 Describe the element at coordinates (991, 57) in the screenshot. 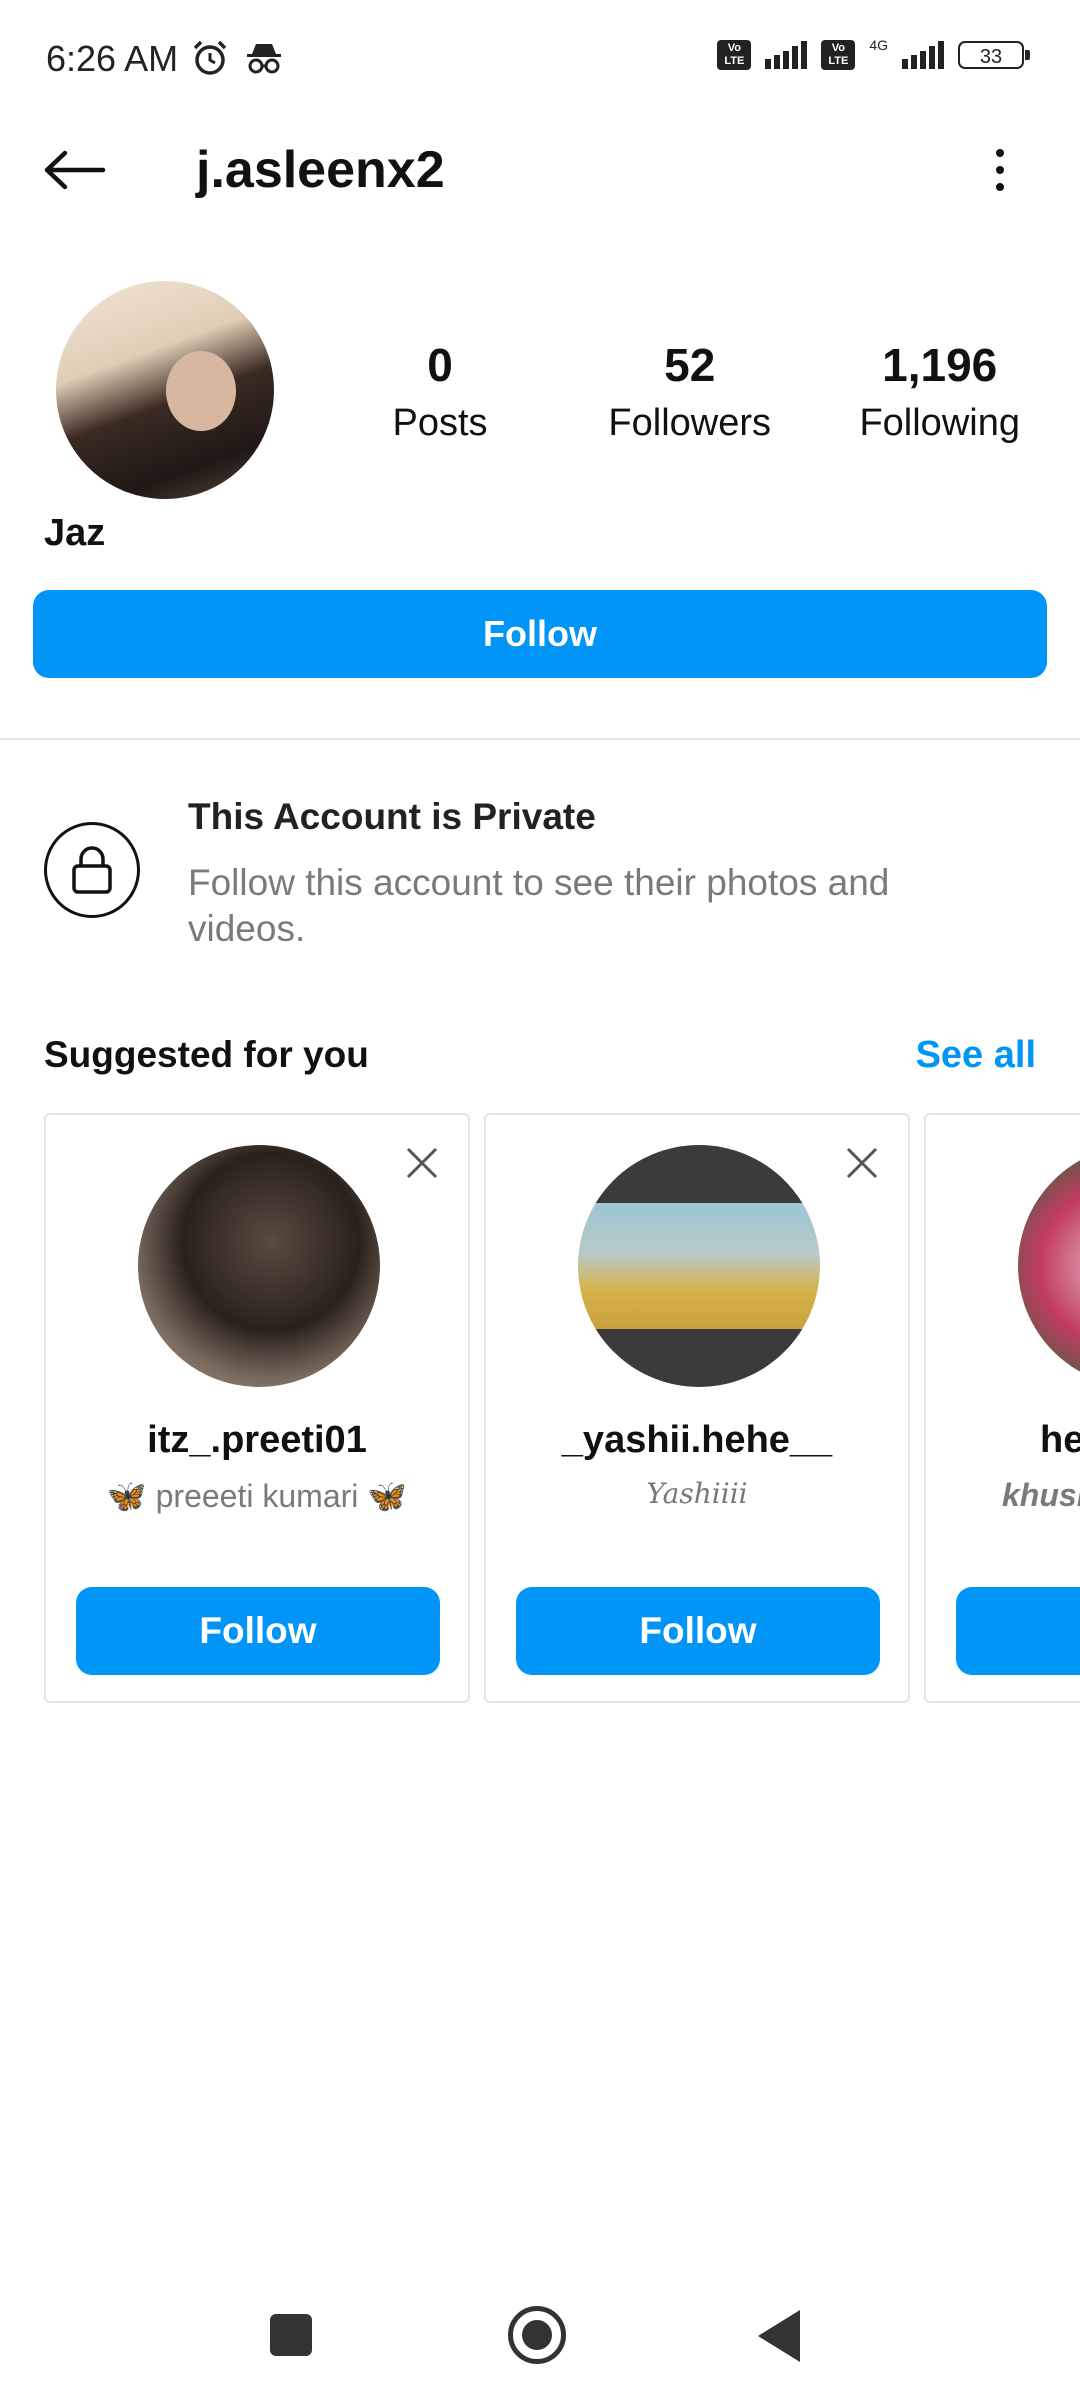

I see `battery-level: 33` at that location.